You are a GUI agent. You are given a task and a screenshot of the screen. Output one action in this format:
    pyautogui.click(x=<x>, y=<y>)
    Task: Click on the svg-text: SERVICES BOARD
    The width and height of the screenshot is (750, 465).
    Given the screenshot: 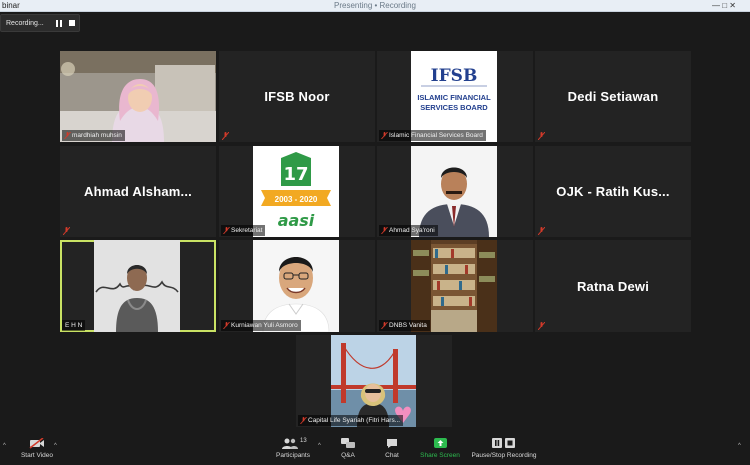 What is the action you would take?
    pyautogui.click(x=454, y=107)
    